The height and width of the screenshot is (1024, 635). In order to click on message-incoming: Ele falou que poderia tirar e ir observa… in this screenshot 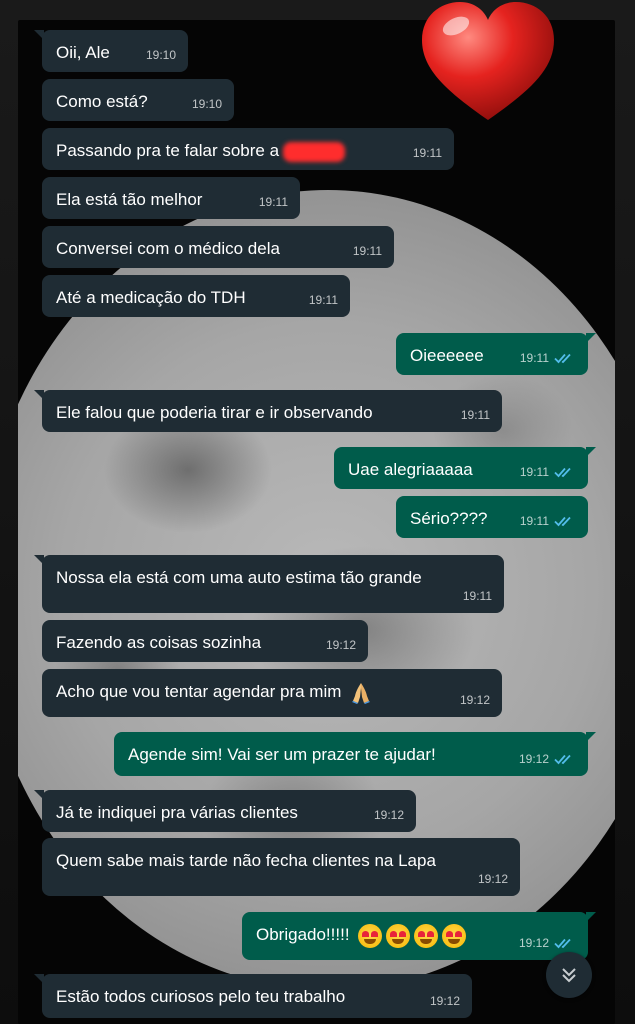, I will do `click(268, 411)`.